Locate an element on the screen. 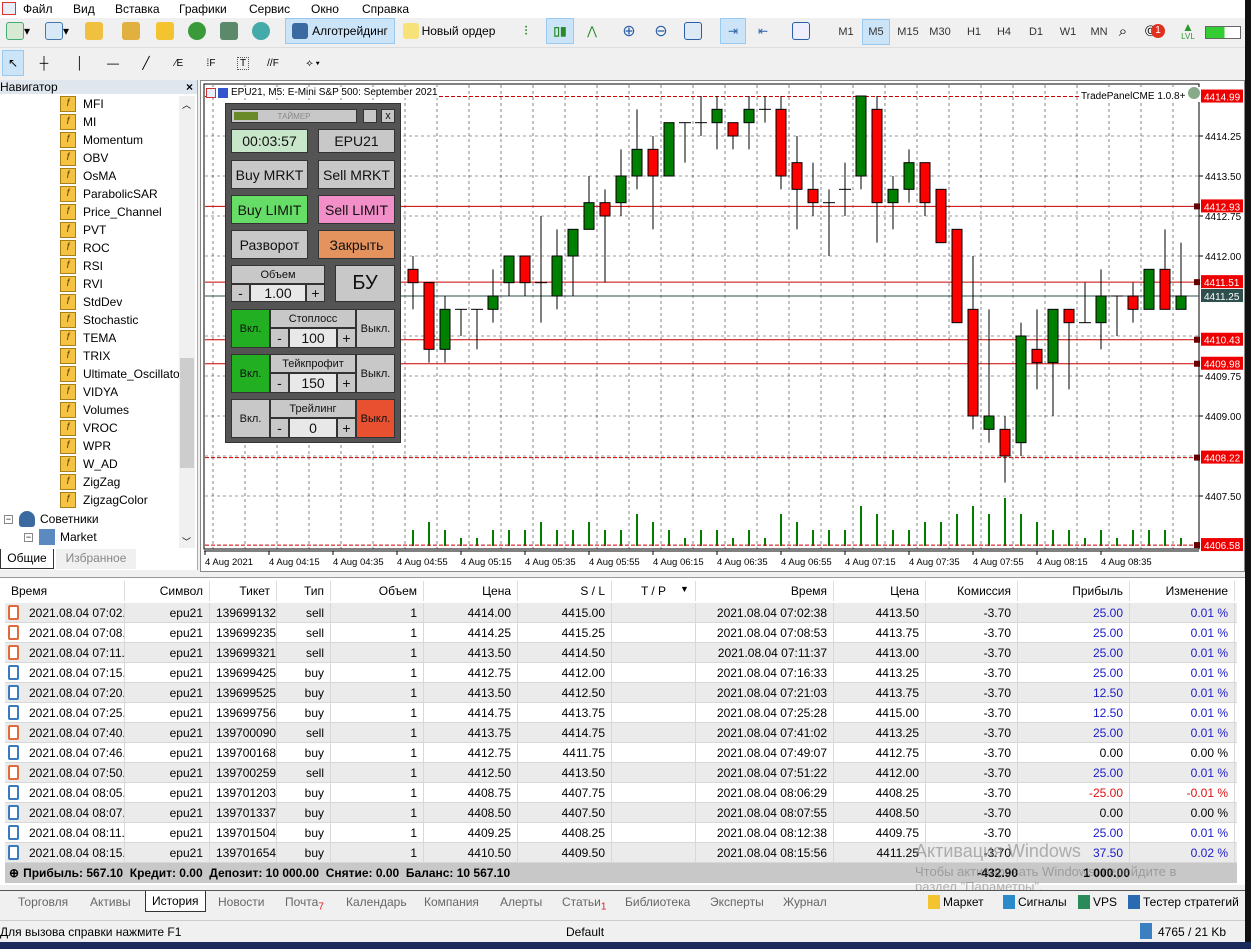 The image size is (1251, 949). tab-alerts: Алерты is located at coordinates (521, 902).